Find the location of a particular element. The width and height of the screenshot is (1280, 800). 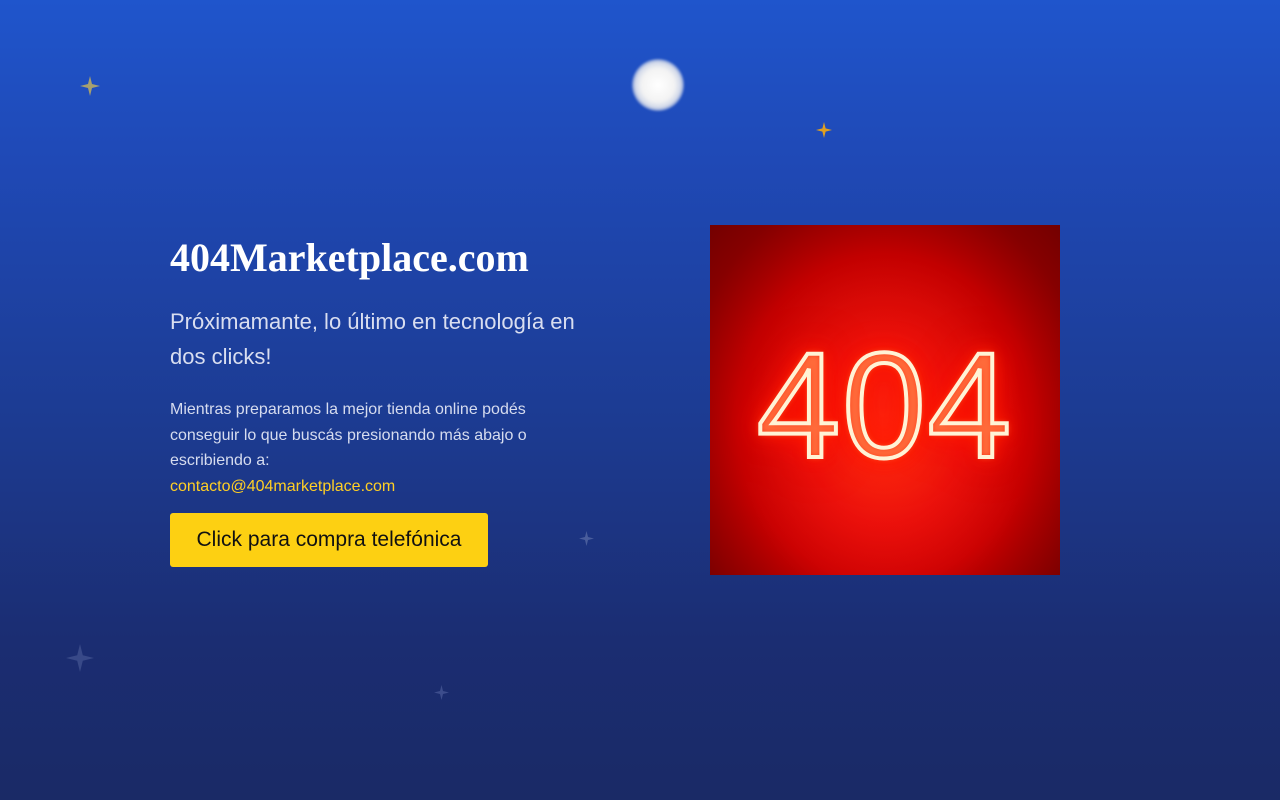

phone-purchase-button: Click para compra telefónica is located at coordinates (329, 540).